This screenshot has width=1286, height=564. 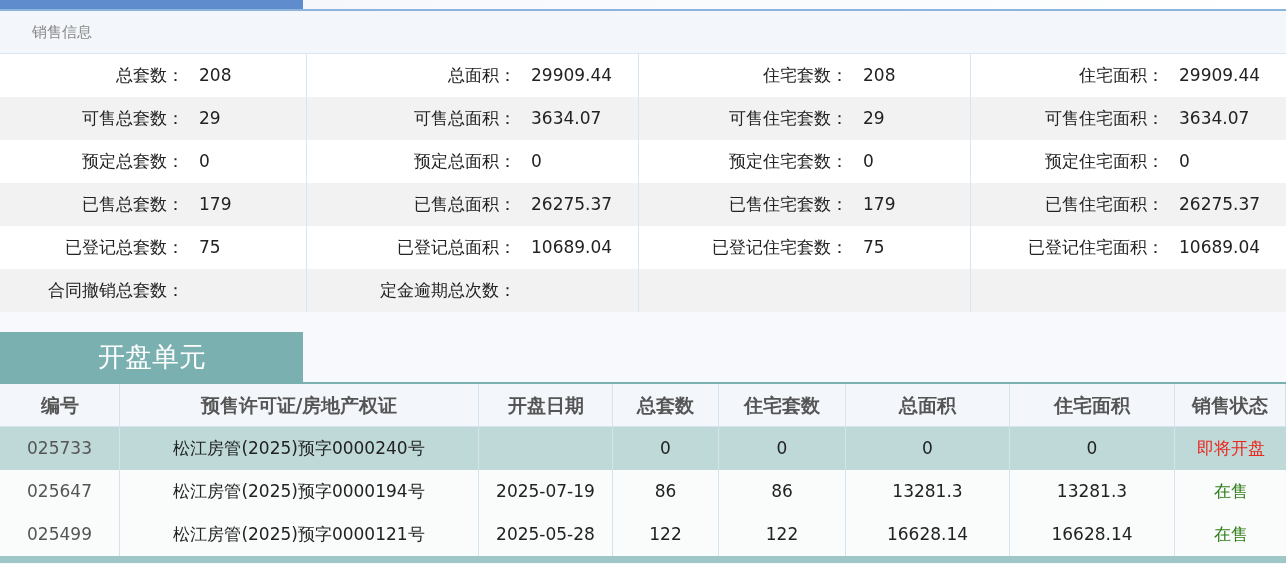 What do you see at coordinates (465, 203) in the screenshot?
I see `stat-label: 已售总面积：` at bounding box center [465, 203].